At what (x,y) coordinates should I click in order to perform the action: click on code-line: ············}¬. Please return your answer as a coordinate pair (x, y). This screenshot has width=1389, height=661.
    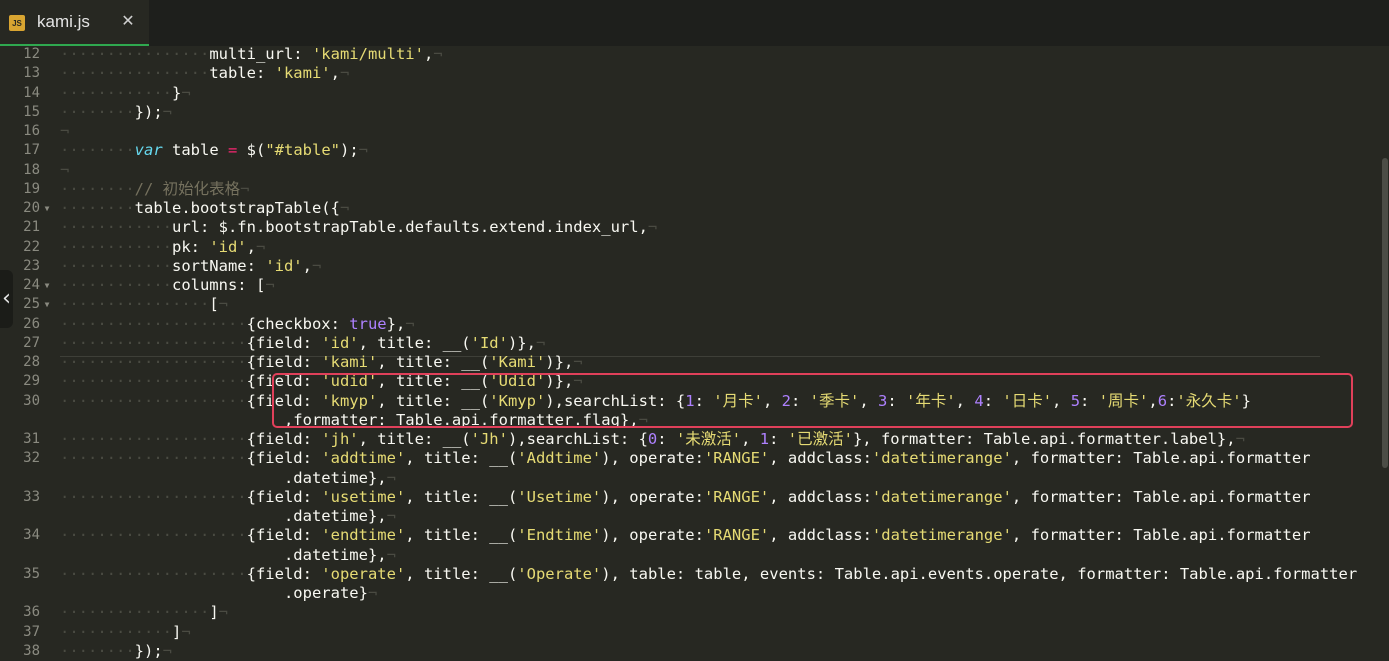
    Looking at the image, I should click on (125, 93).